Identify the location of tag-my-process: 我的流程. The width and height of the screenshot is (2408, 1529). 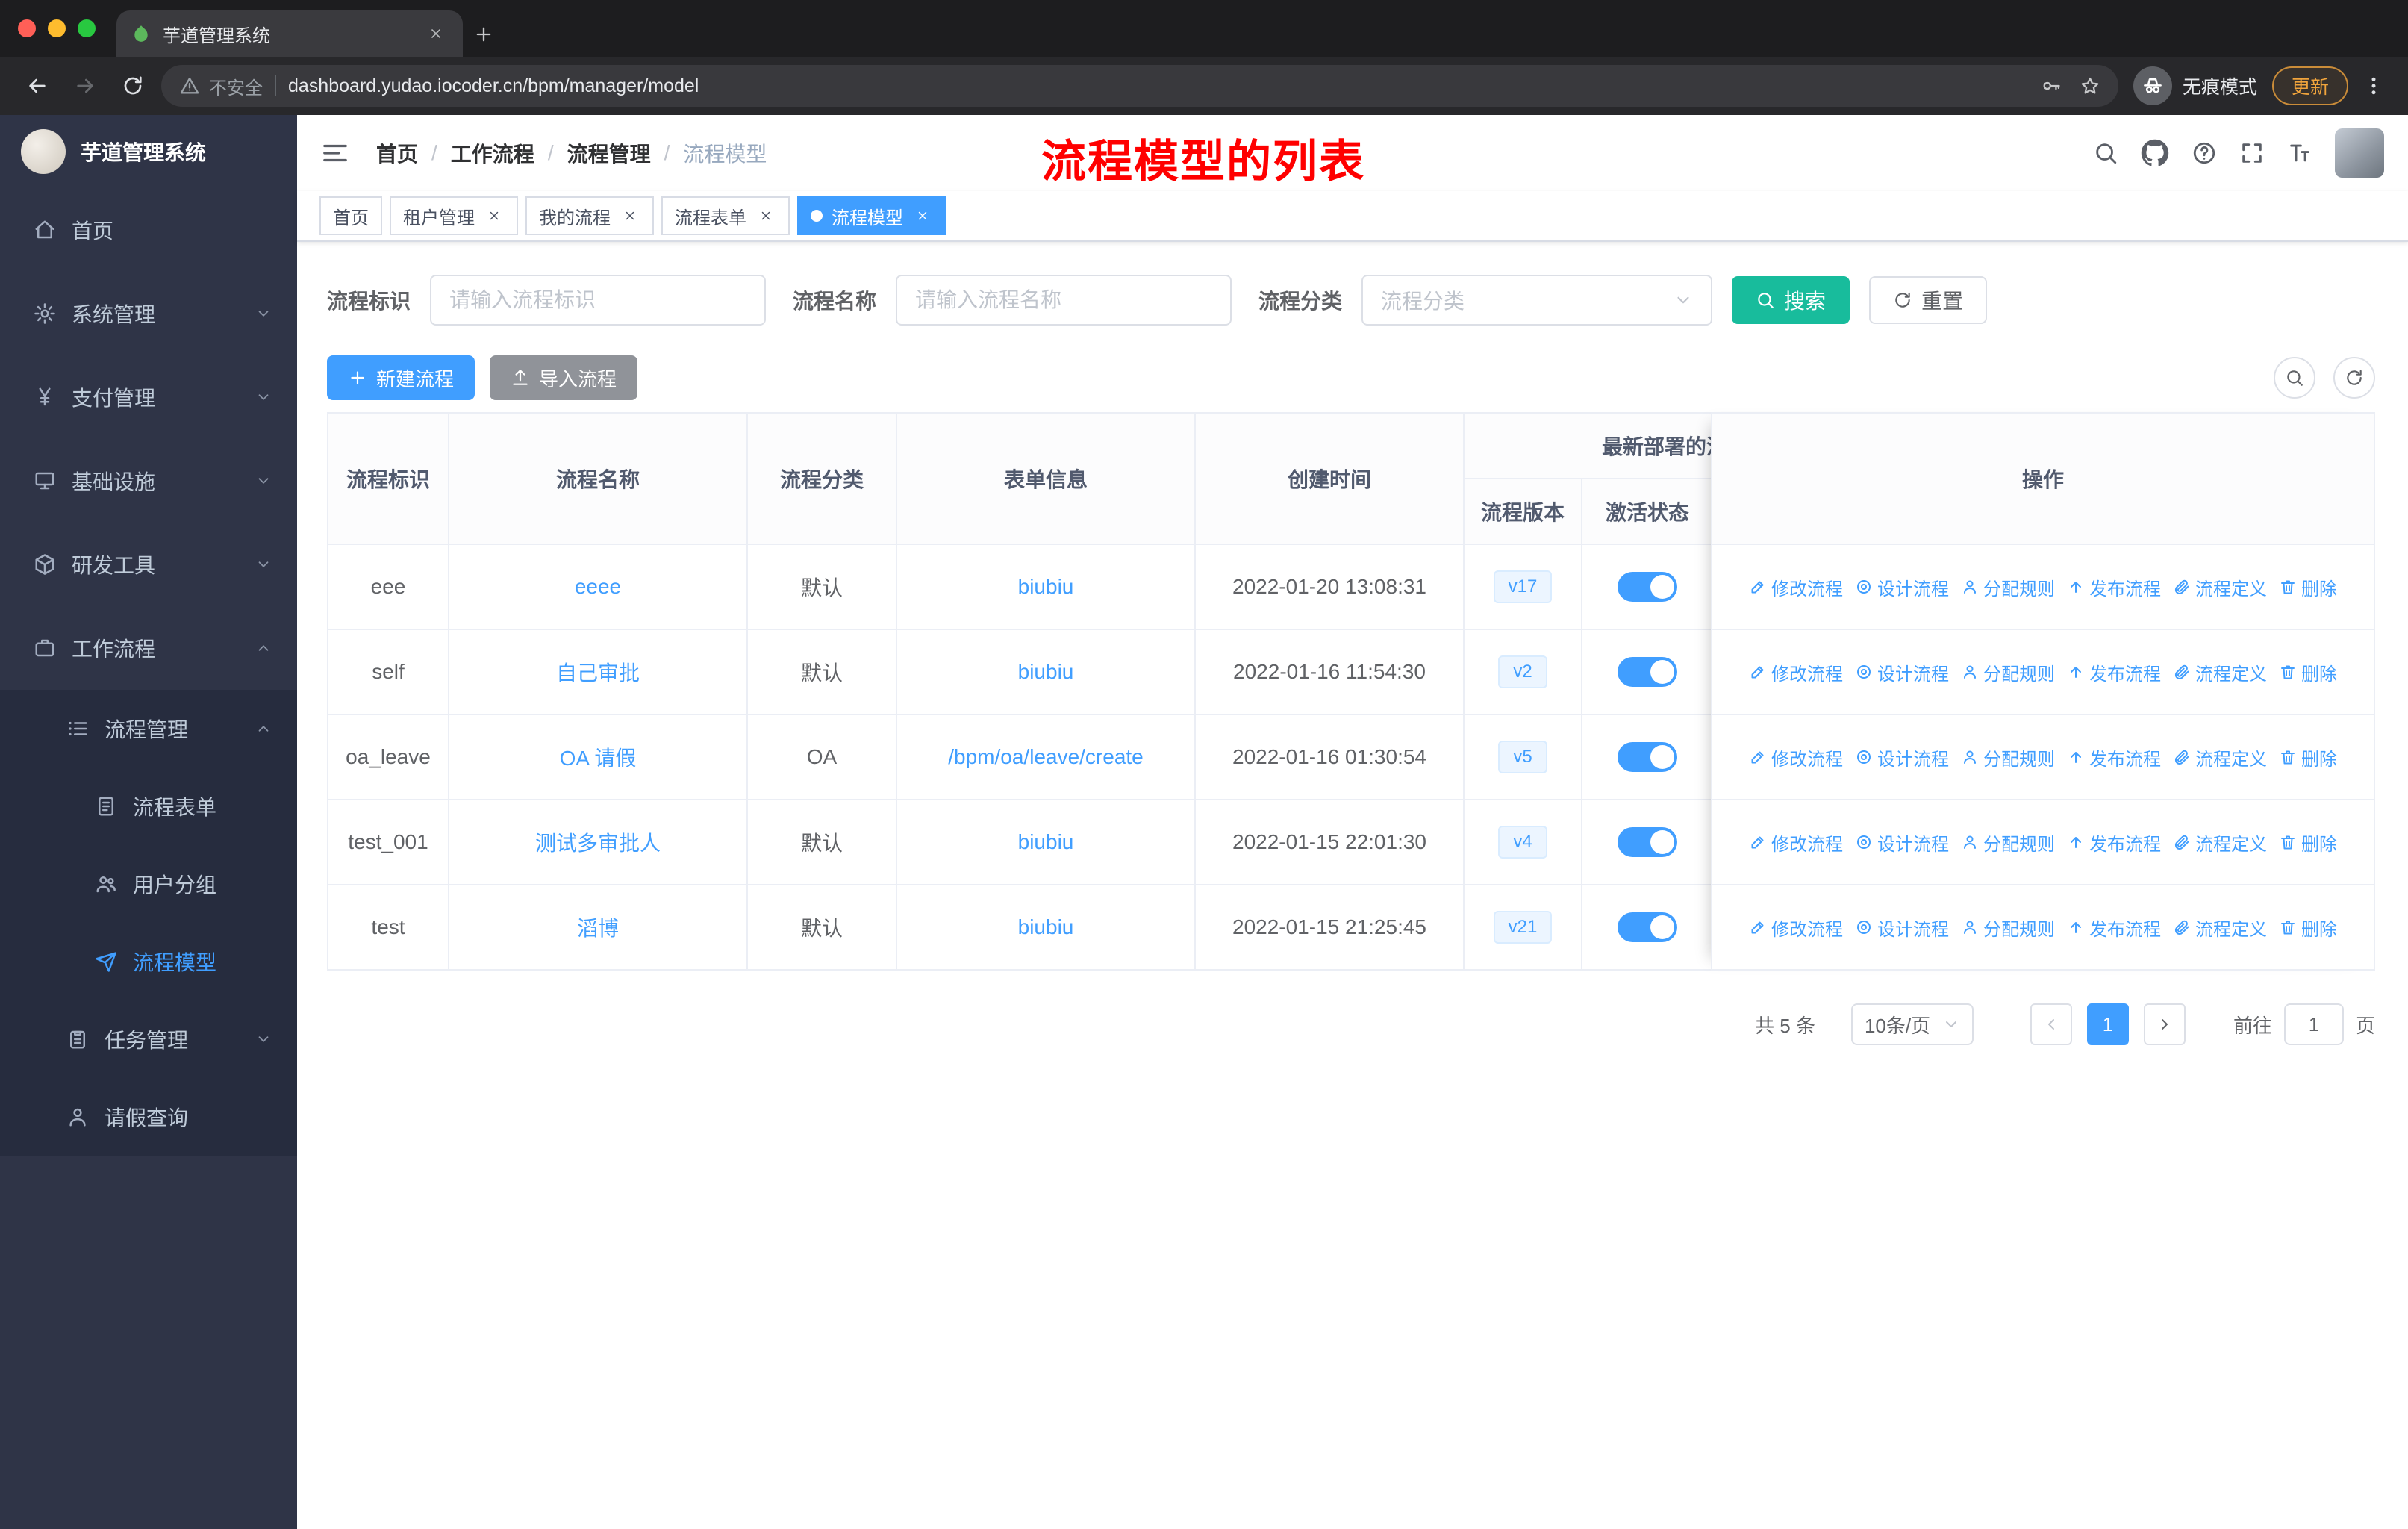
(589, 215).